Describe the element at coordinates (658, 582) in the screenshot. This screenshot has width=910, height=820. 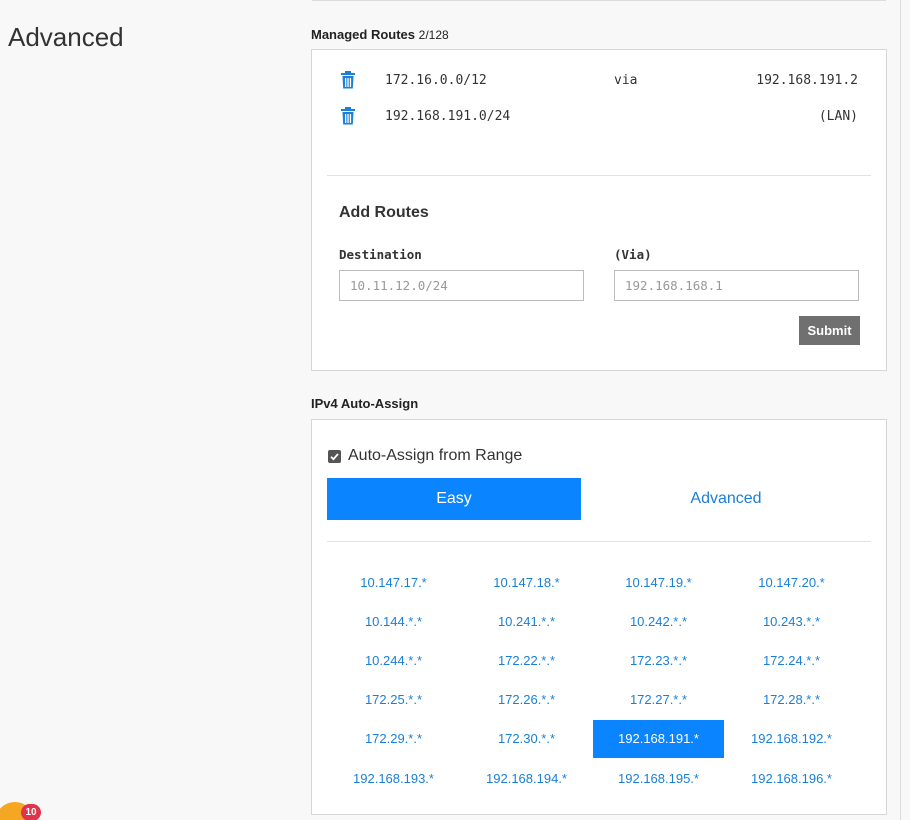
I see `range-option: 10.147.19.*` at that location.